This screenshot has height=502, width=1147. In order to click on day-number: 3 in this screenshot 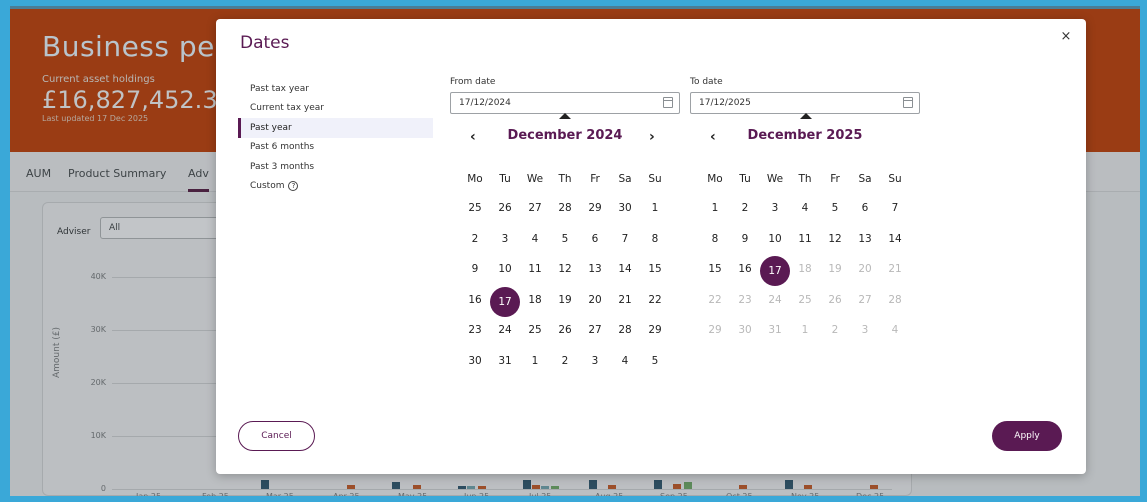, I will do `click(505, 238)`.